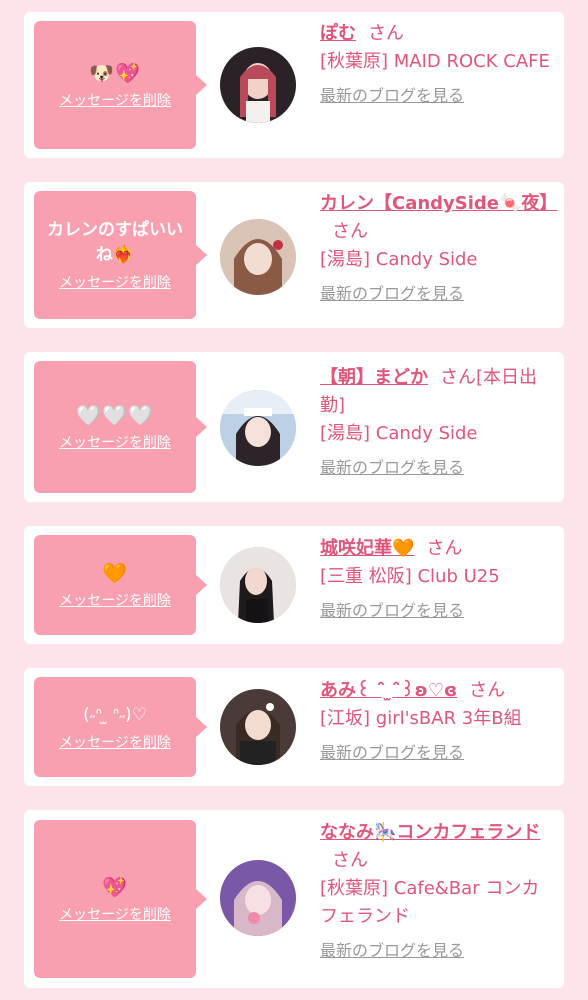 This screenshot has height=1000, width=588. Describe the element at coordinates (435, 61) in the screenshot. I see `shop-name: [秋葉原] MAID ROCK CAFE` at that location.